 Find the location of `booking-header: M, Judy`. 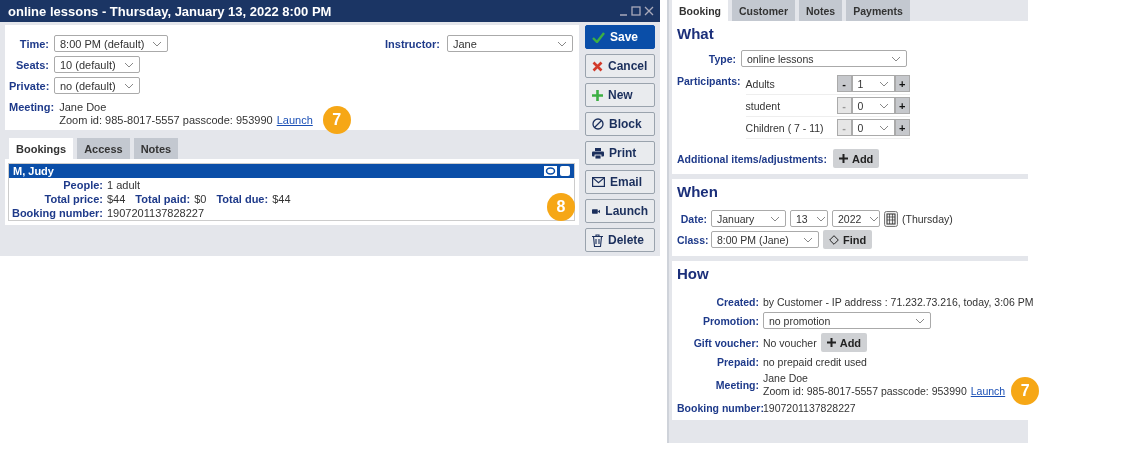

booking-header: M, Judy is located at coordinates (291, 171).